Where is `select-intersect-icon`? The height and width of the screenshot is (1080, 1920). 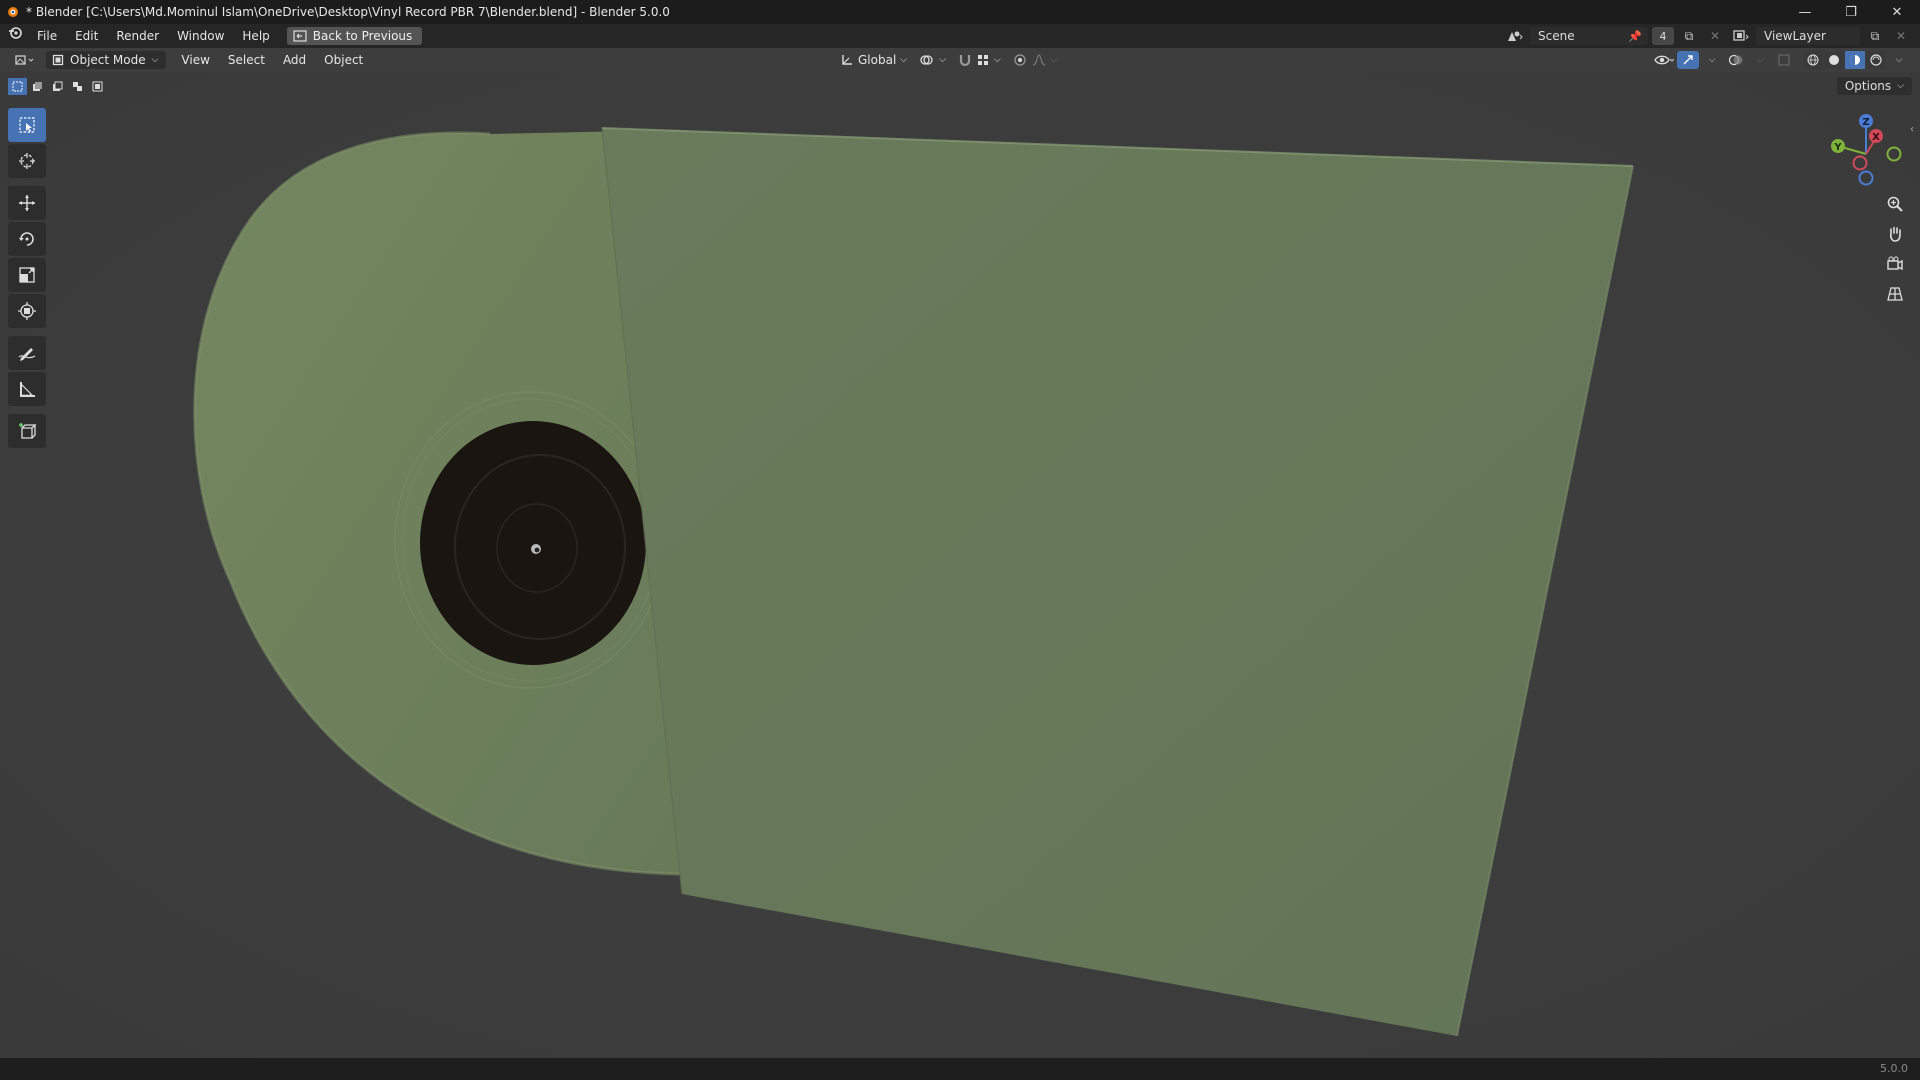 select-intersect-icon is located at coordinates (97, 86).